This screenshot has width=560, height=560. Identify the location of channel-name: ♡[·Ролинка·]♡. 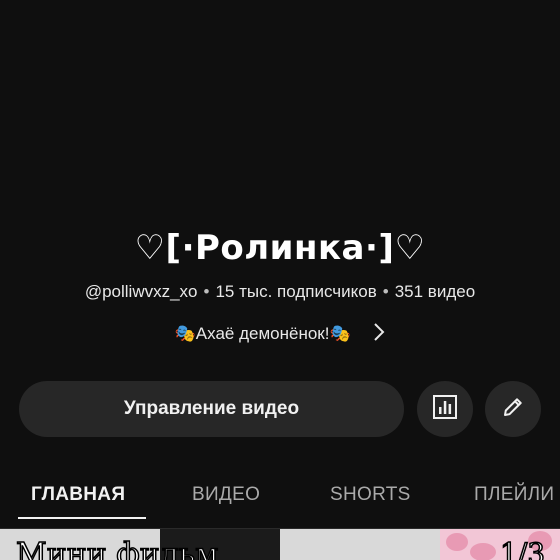
(280, 248).